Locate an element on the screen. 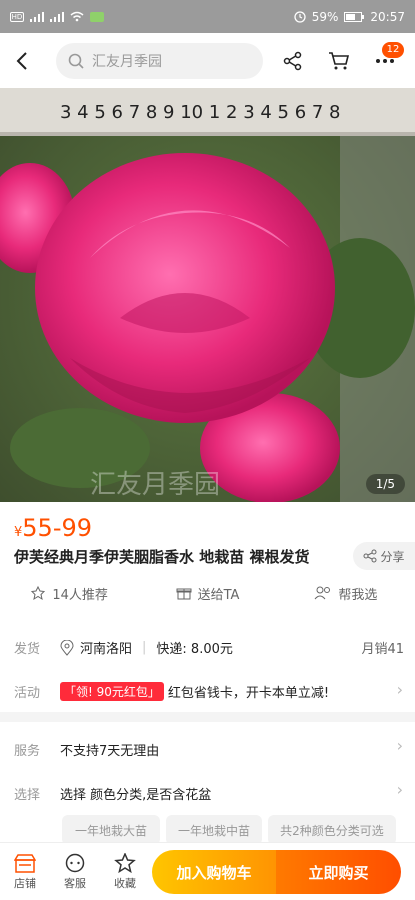  gift-button: 送给TA is located at coordinates (207, 593).